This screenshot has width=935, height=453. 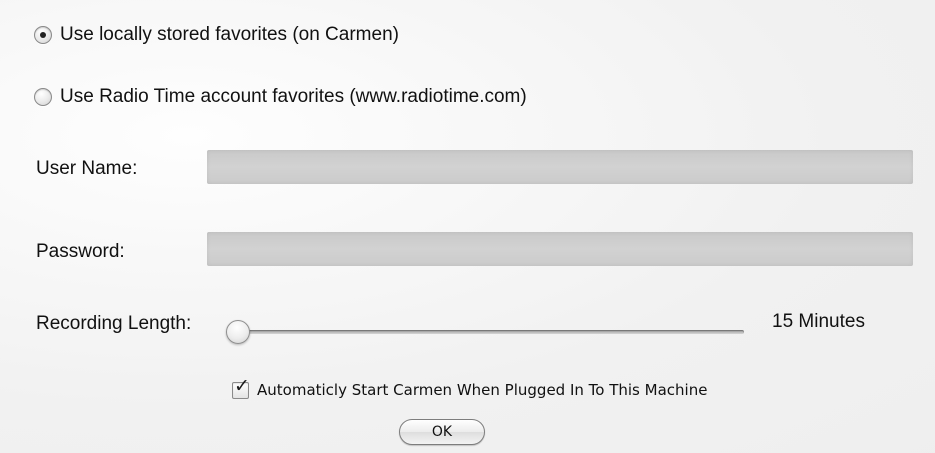 What do you see at coordinates (442, 432) in the screenshot?
I see `ok-button: OK` at bounding box center [442, 432].